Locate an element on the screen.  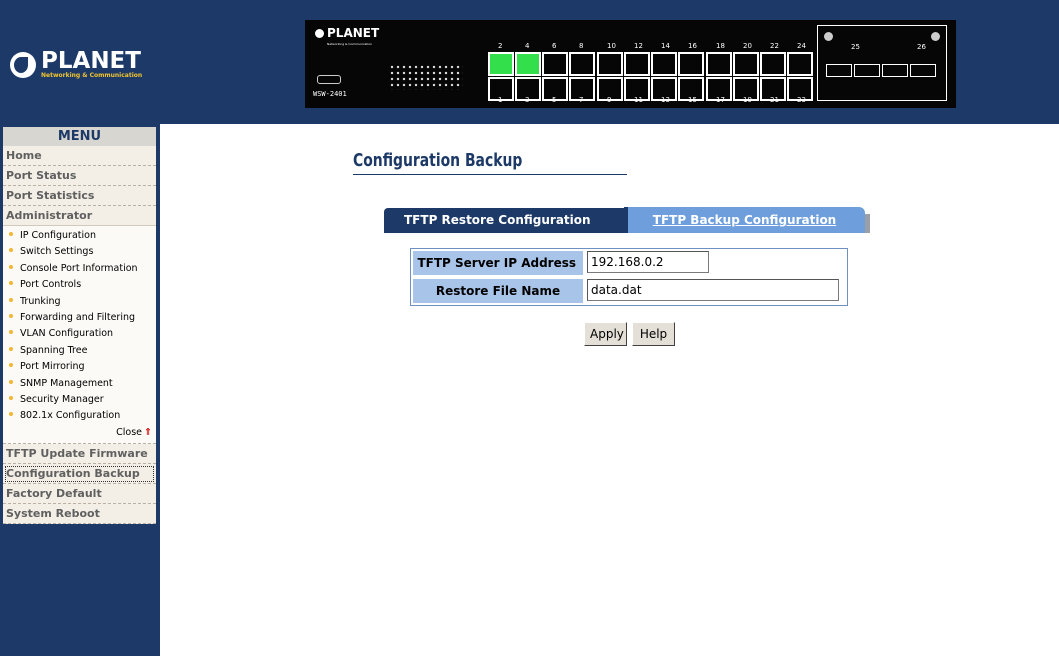
submenu-snmp-management: SNMP Management is located at coordinates (79, 384).